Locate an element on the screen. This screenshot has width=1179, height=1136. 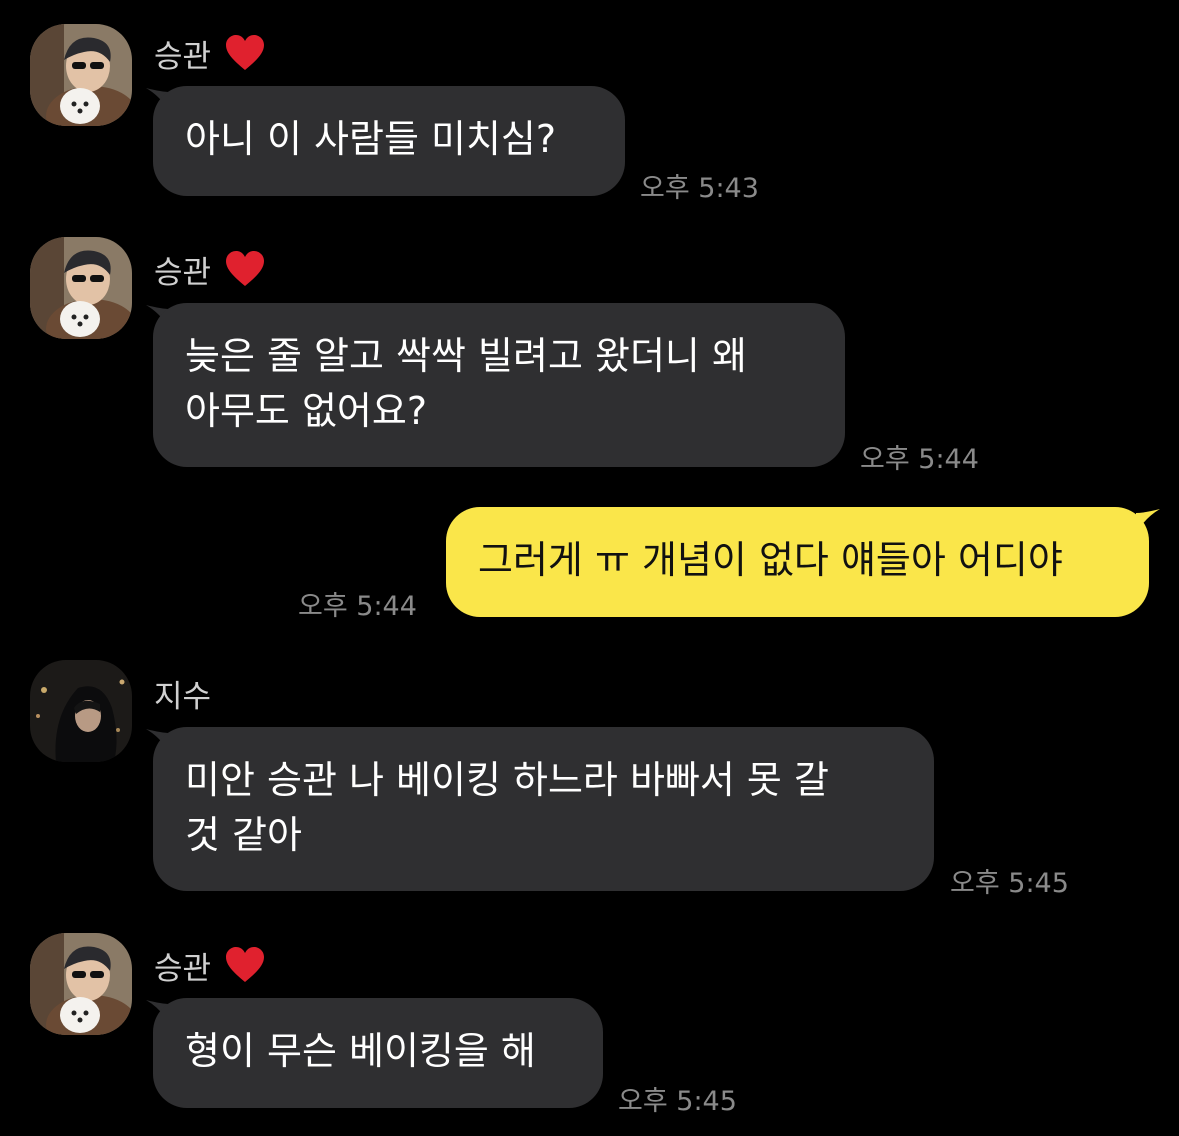
message-bubble: 늦은 줄 알고 싹싹 빌려고 왔더니 왜 아무도 없어요? is located at coordinates (499, 385).